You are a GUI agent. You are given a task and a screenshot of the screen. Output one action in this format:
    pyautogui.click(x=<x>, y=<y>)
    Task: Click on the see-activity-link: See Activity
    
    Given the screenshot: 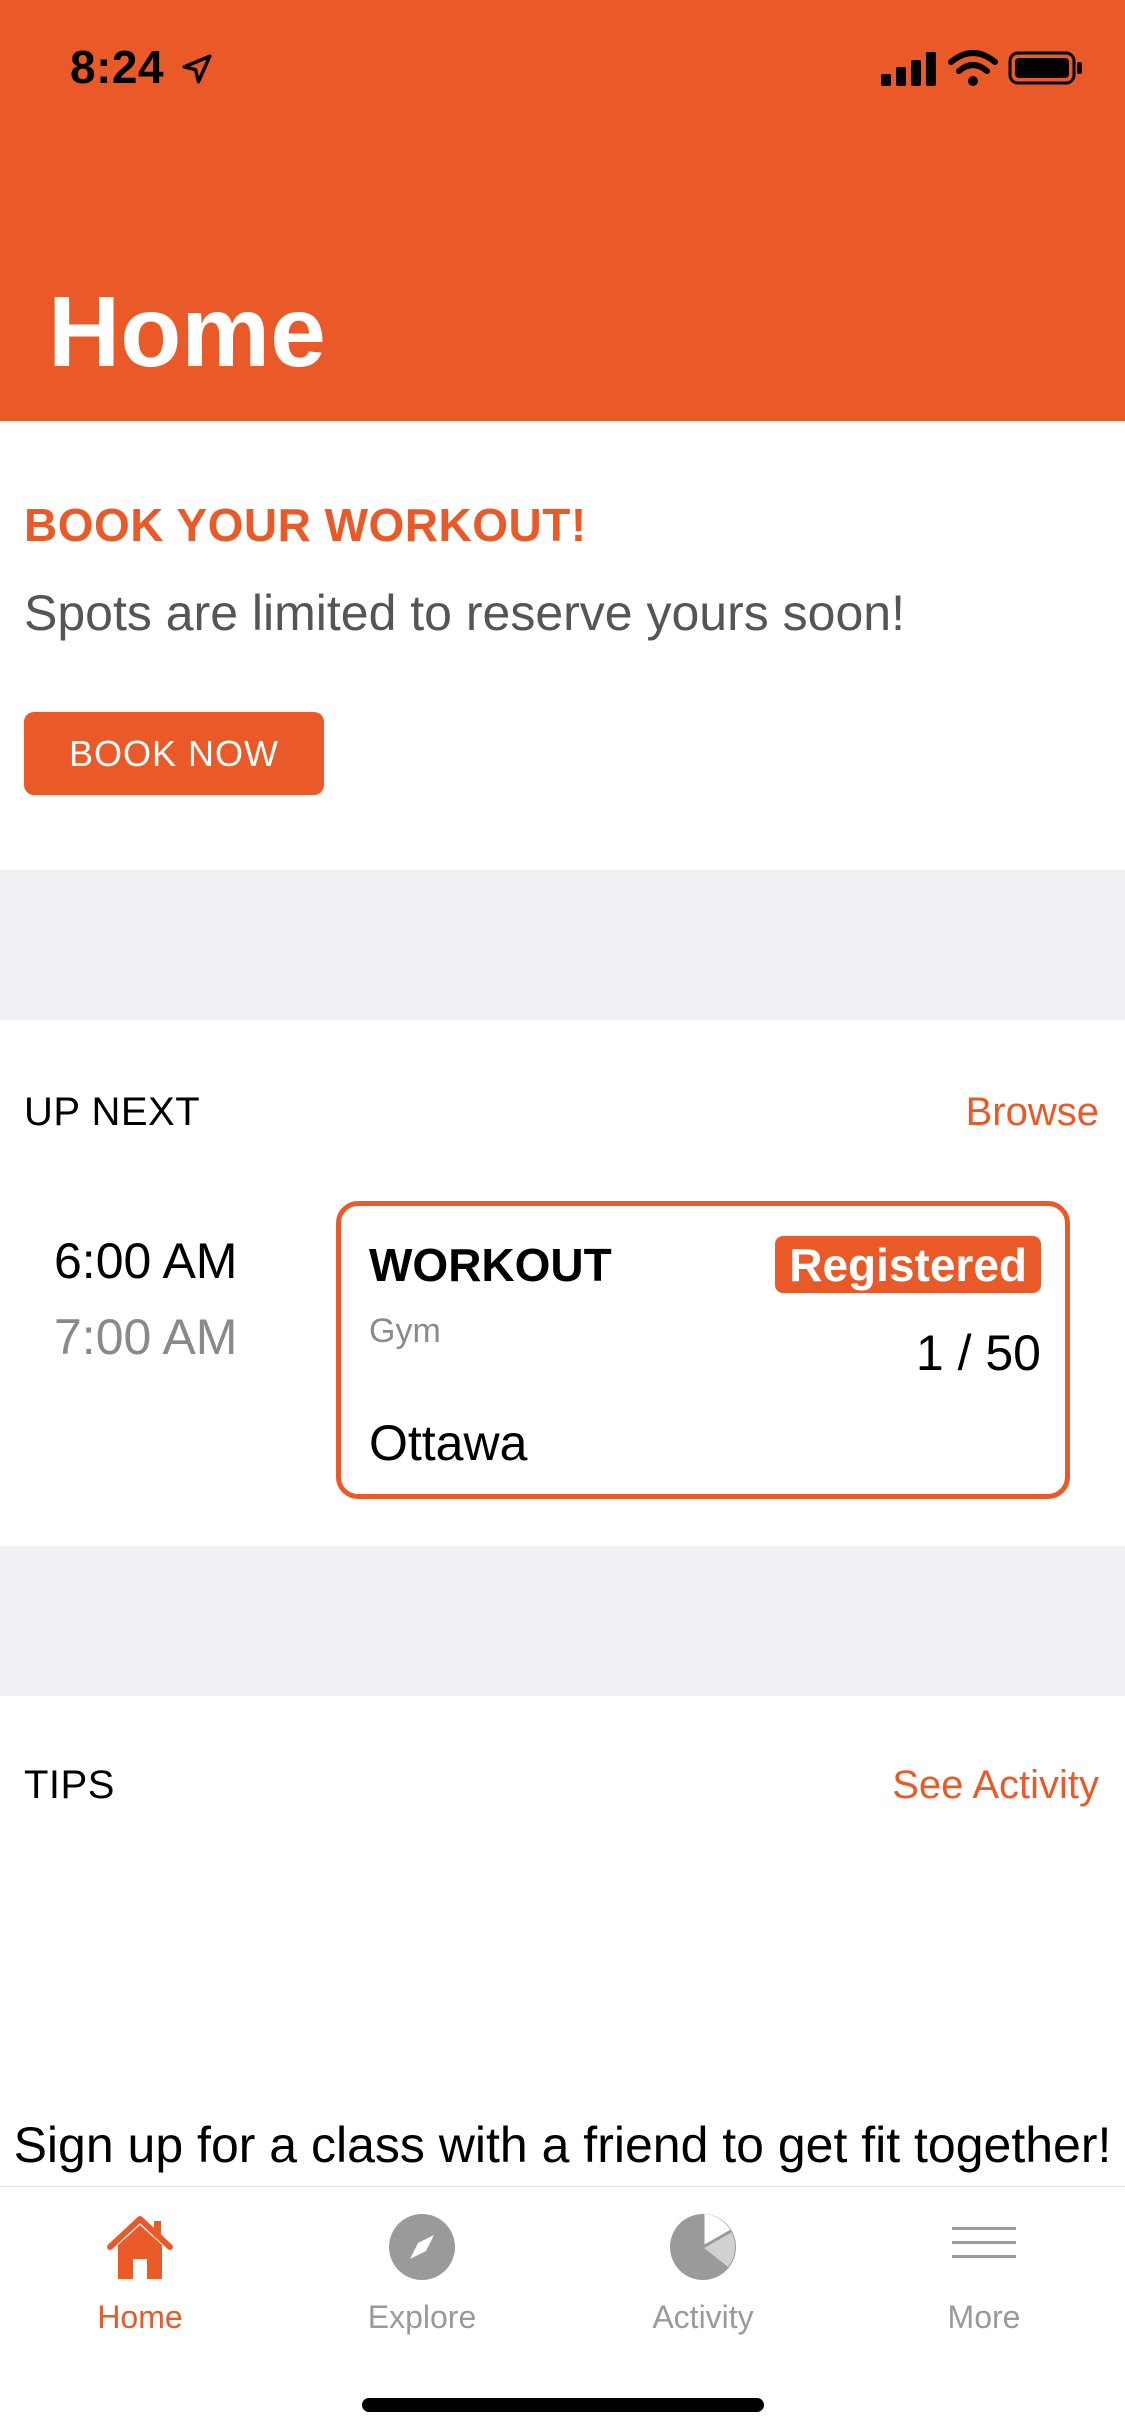 What is the action you would take?
    pyautogui.click(x=995, y=1785)
    